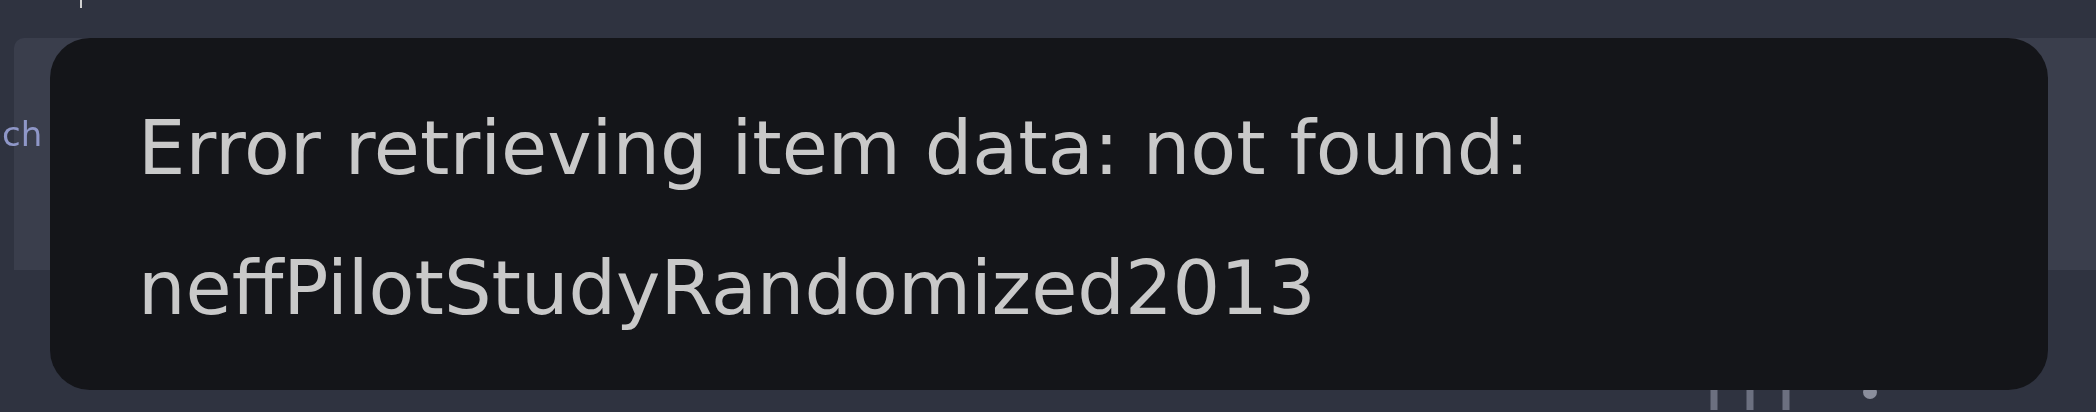 This screenshot has width=2096, height=412. What do you see at coordinates (81, 4) in the screenshot?
I see `text-cursor` at bounding box center [81, 4].